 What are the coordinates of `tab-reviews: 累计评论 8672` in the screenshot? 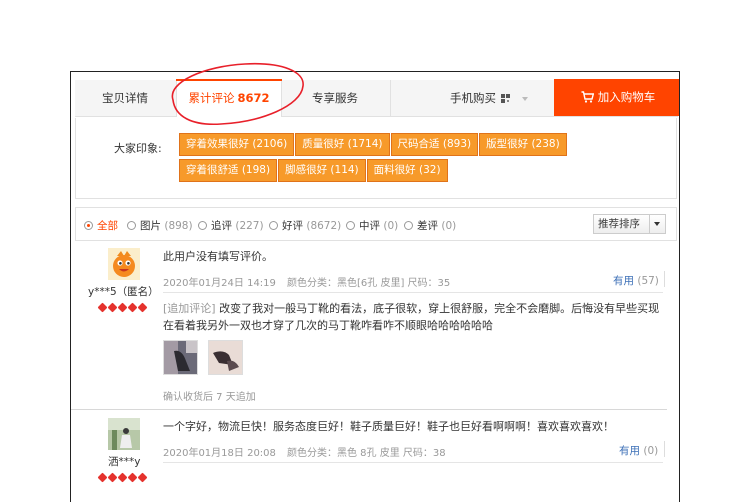 It's located at (229, 98).